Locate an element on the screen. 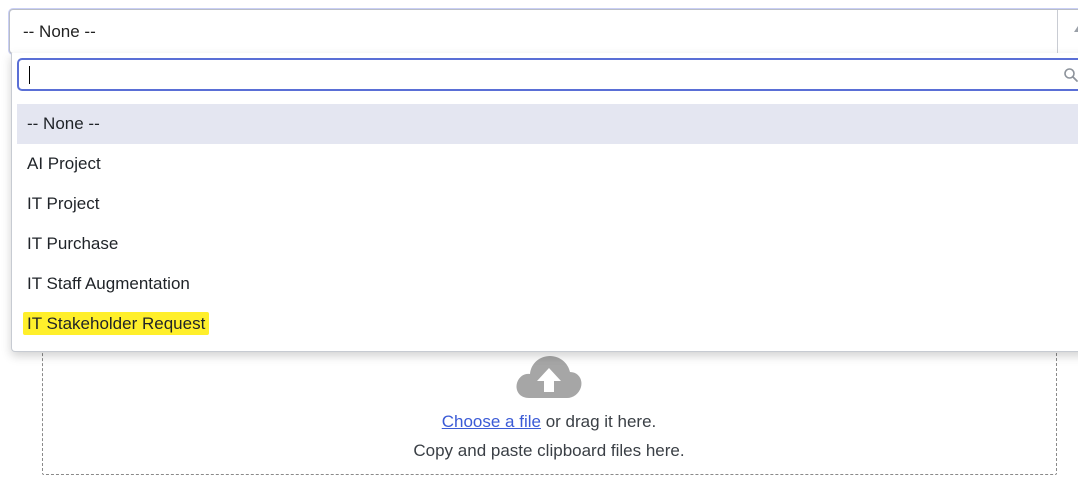 The image size is (1078, 504). option-label: IT Purchase is located at coordinates (73, 243).